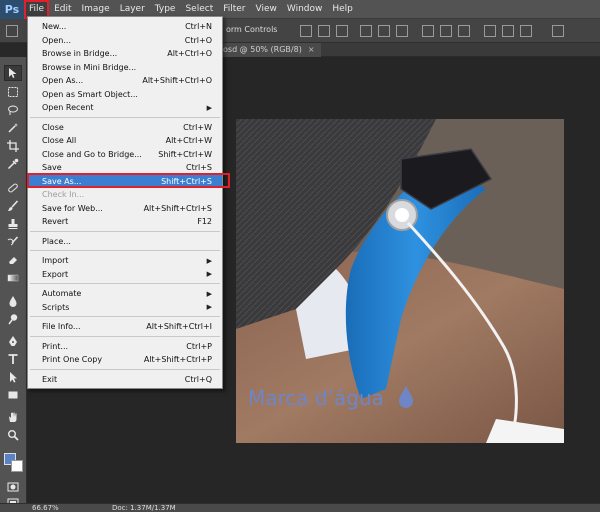 The image size is (600, 512). I want to click on zoom-tool-icon, so click(13, 435).